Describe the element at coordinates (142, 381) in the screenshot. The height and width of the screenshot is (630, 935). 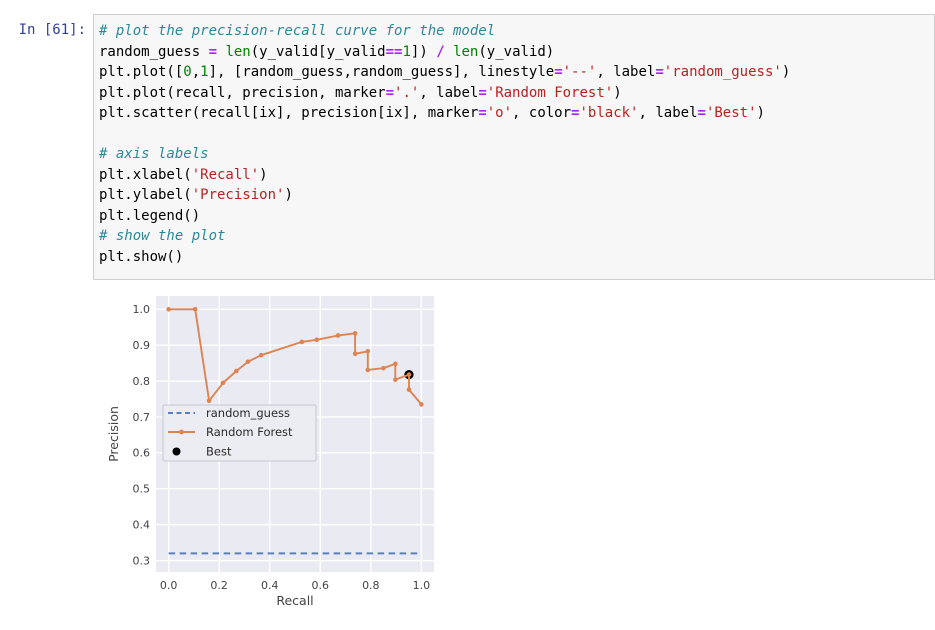
I see `y-tick-label: 0.8` at that location.